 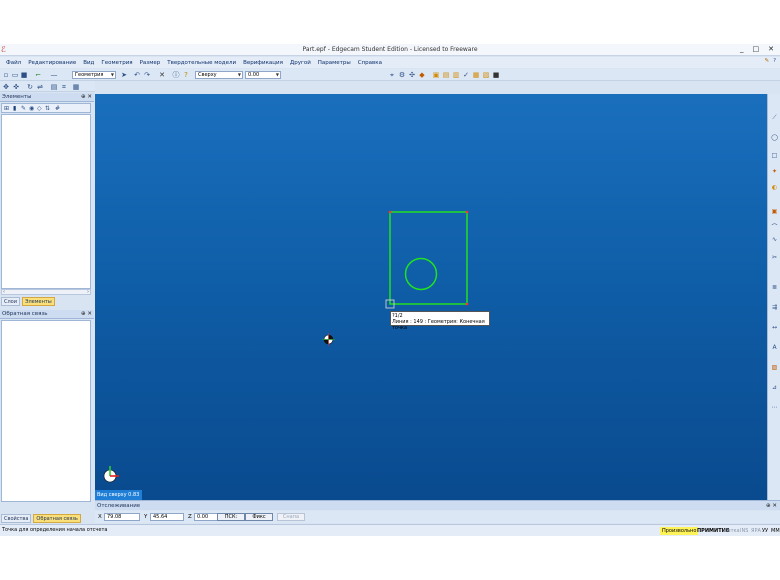 I want to click on fillet-icon: ▣, so click(x=774, y=212).